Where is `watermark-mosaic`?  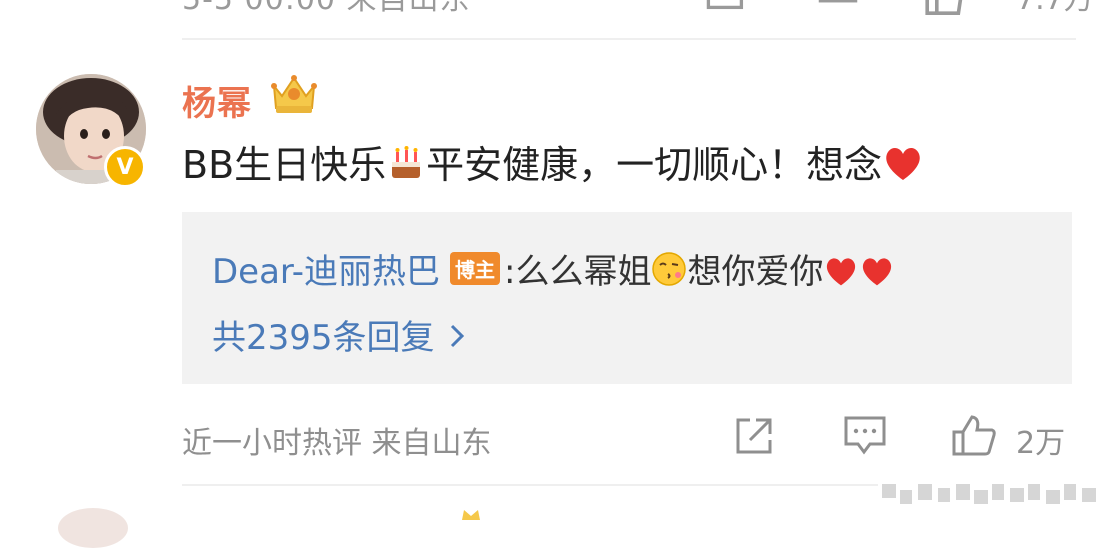 watermark-mosaic is located at coordinates (991, 497).